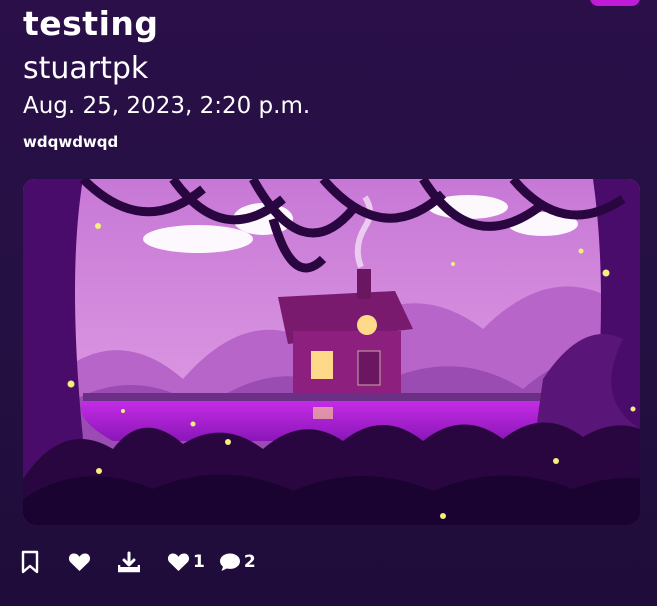 This screenshot has height=606, width=657. What do you see at coordinates (249, 562) in the screenshot?
I see `comments-count-label: 2` at bounding box center [249, 562].